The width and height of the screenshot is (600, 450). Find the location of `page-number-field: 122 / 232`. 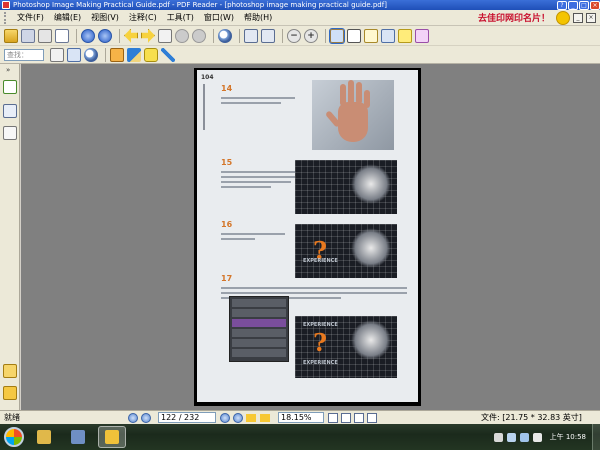

page-number-field: 122 / 232 is located at coordinates (187, 417).